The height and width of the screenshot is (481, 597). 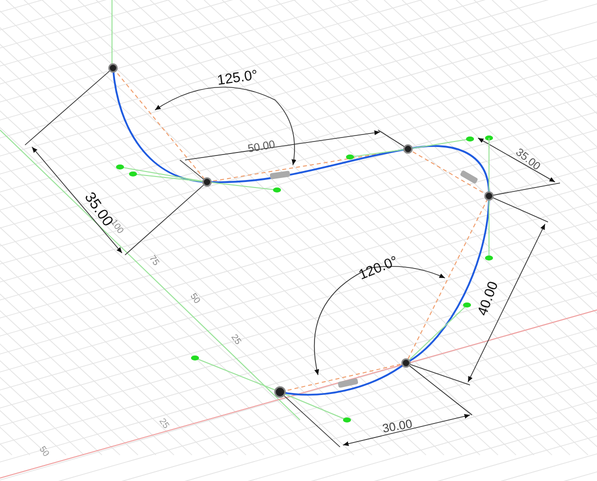 I want to click on dimension-label: 40.00, so click(x=487, y=298).